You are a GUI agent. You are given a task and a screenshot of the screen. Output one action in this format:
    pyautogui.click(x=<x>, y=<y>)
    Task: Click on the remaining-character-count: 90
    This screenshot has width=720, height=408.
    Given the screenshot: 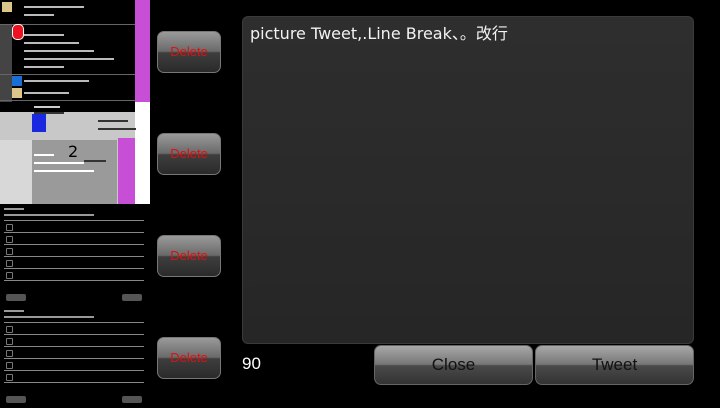 What is the action you would take?
    pyautogui.click(x=251, y=363)
    